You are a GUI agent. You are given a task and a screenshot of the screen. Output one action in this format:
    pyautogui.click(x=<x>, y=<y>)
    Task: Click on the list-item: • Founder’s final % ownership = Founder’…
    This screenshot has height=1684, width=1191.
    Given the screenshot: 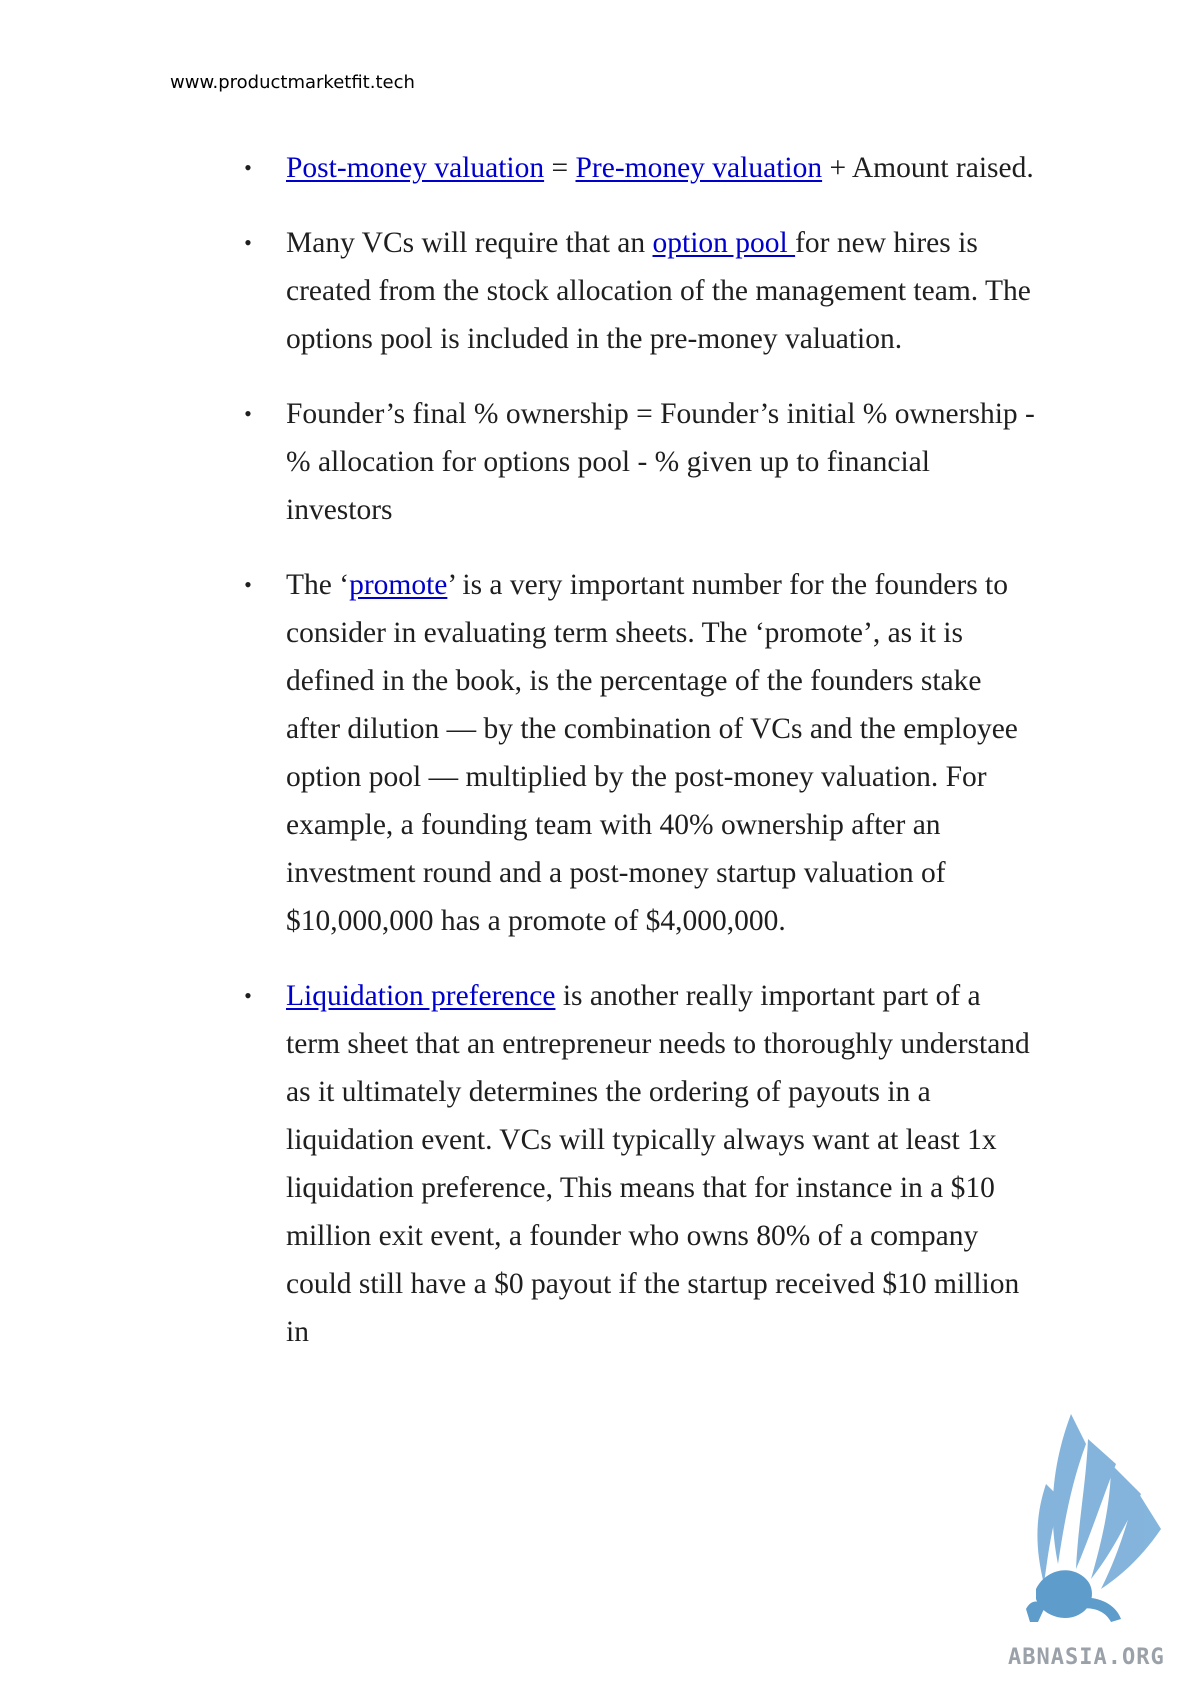 What is the action you would take?
    pyautogui.click(x=638, y=462)
    